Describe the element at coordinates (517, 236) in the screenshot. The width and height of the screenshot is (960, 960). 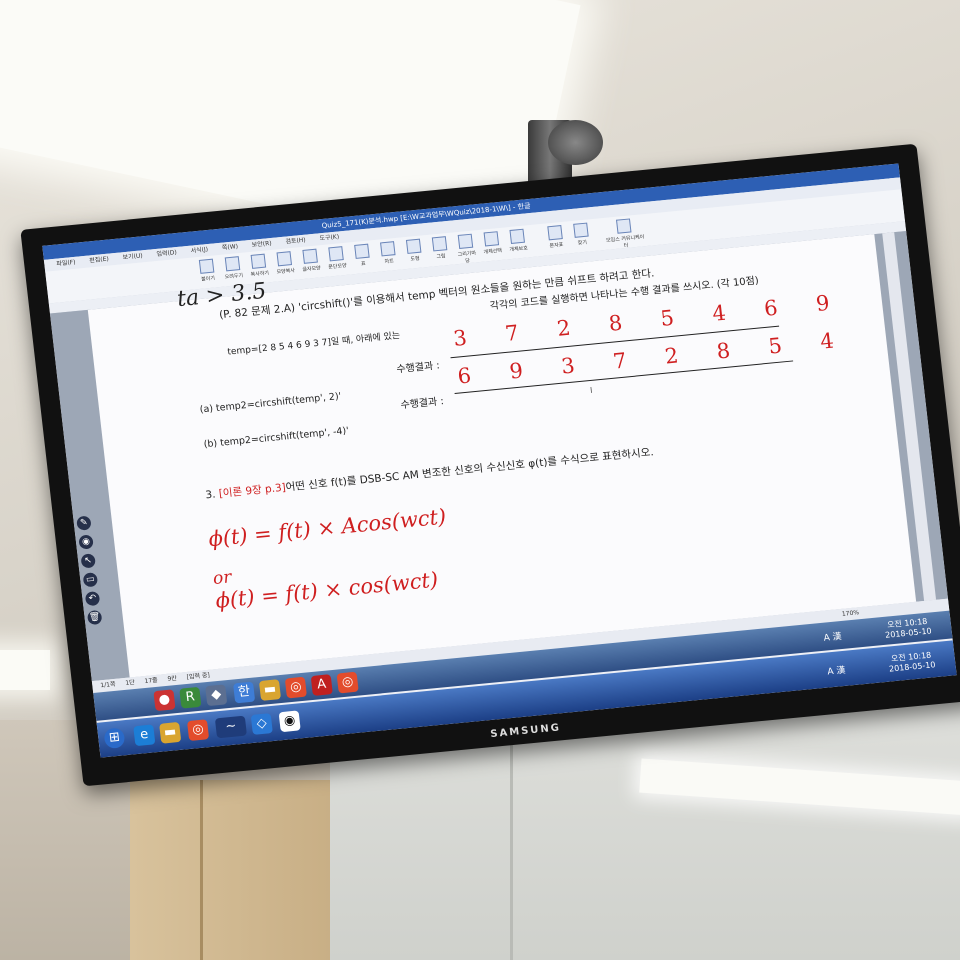
I see `lock-icon` at that location.